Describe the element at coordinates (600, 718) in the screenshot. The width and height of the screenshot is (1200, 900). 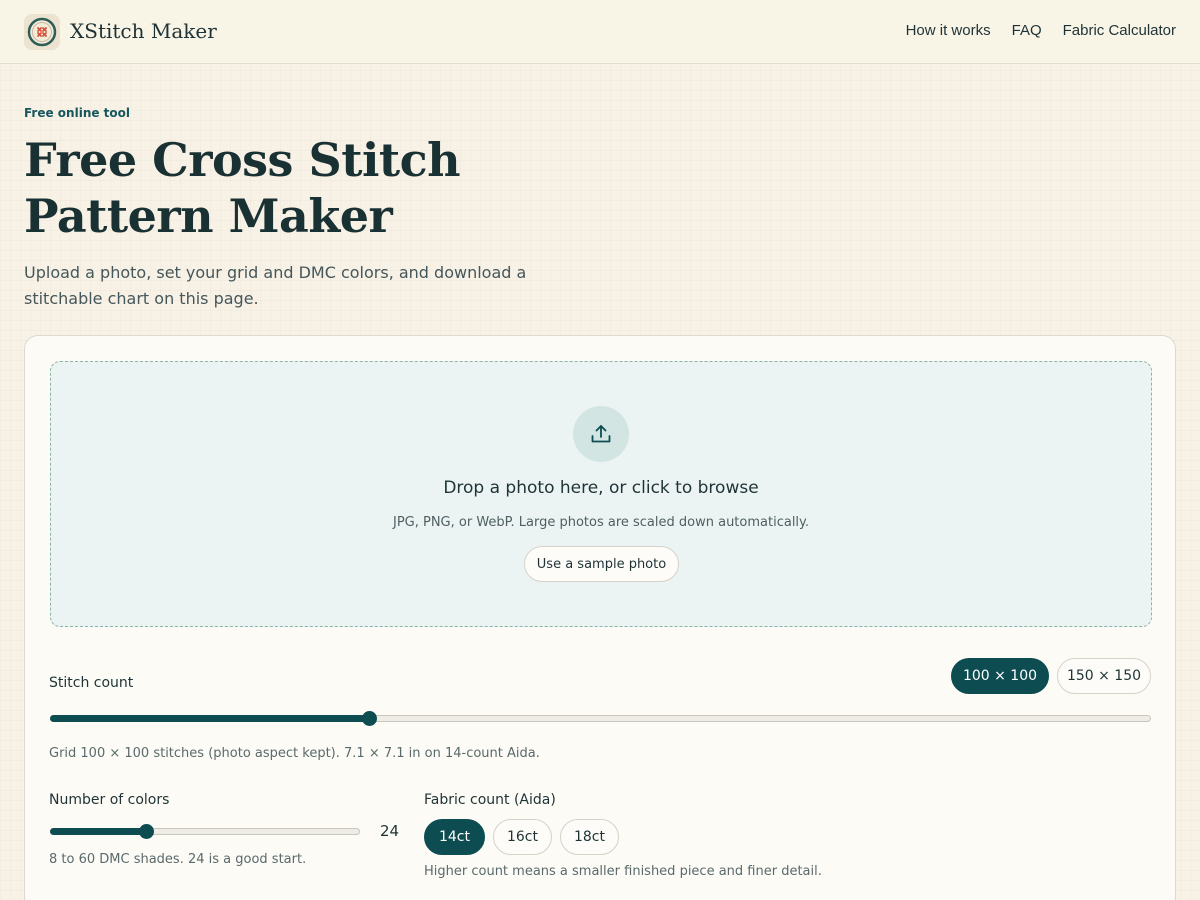
I see `stitch-count-slider` at that location.